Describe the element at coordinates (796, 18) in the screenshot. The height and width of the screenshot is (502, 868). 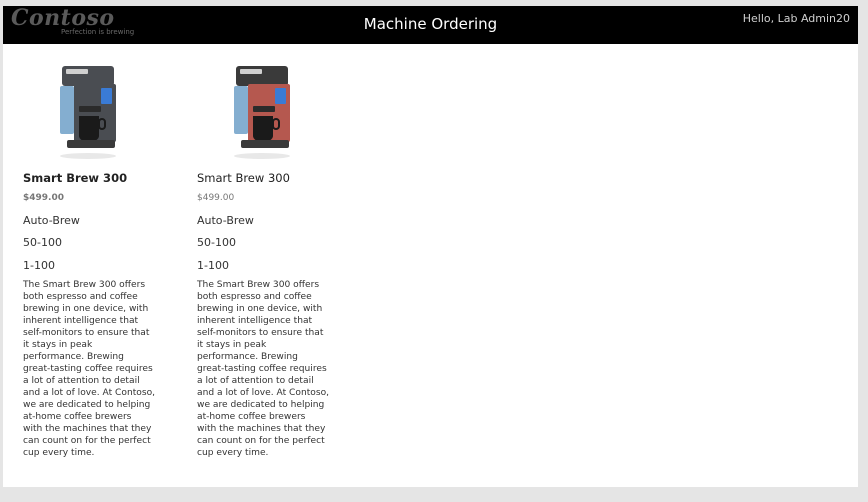
I see `user-greeting: Hello, Lab Admin20` at that location.